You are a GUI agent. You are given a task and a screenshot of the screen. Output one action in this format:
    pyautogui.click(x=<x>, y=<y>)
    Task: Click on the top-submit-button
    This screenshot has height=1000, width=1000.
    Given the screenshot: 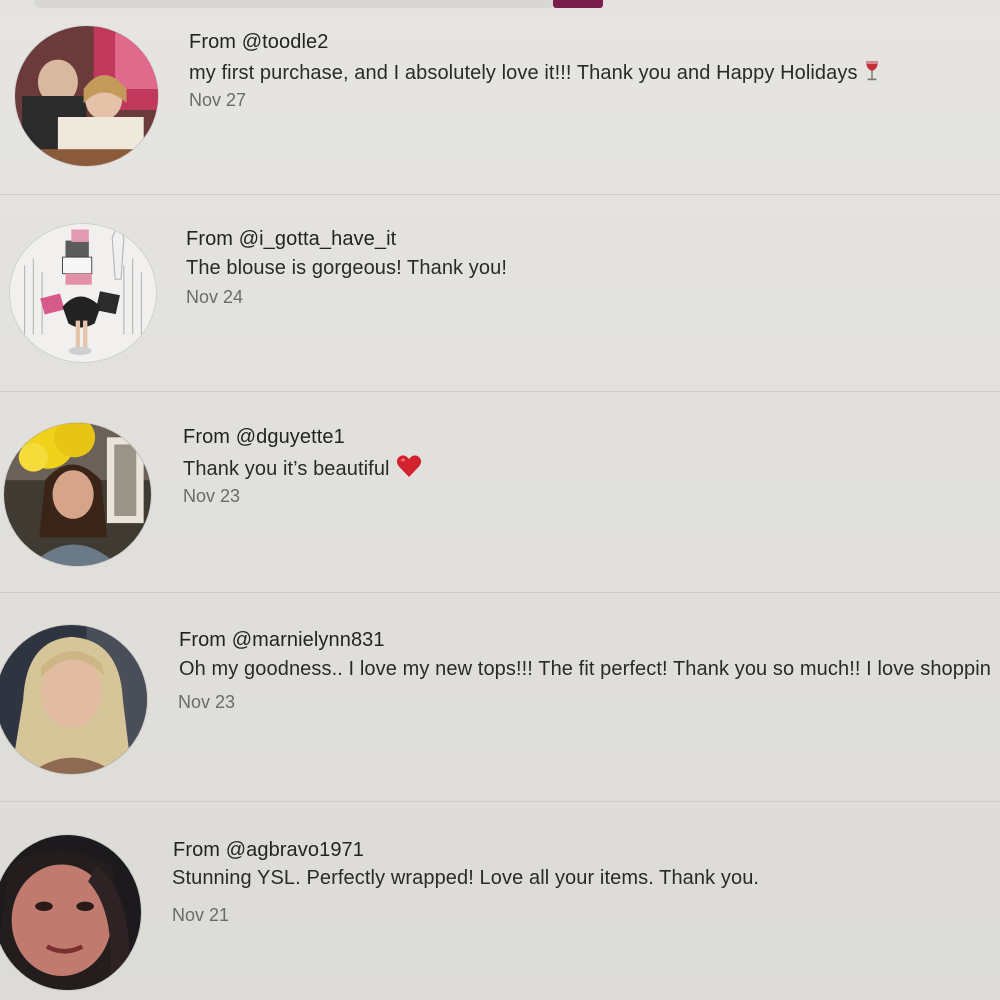 What is the action you would take?
    pyautogui.click(x=578, y=4)
    